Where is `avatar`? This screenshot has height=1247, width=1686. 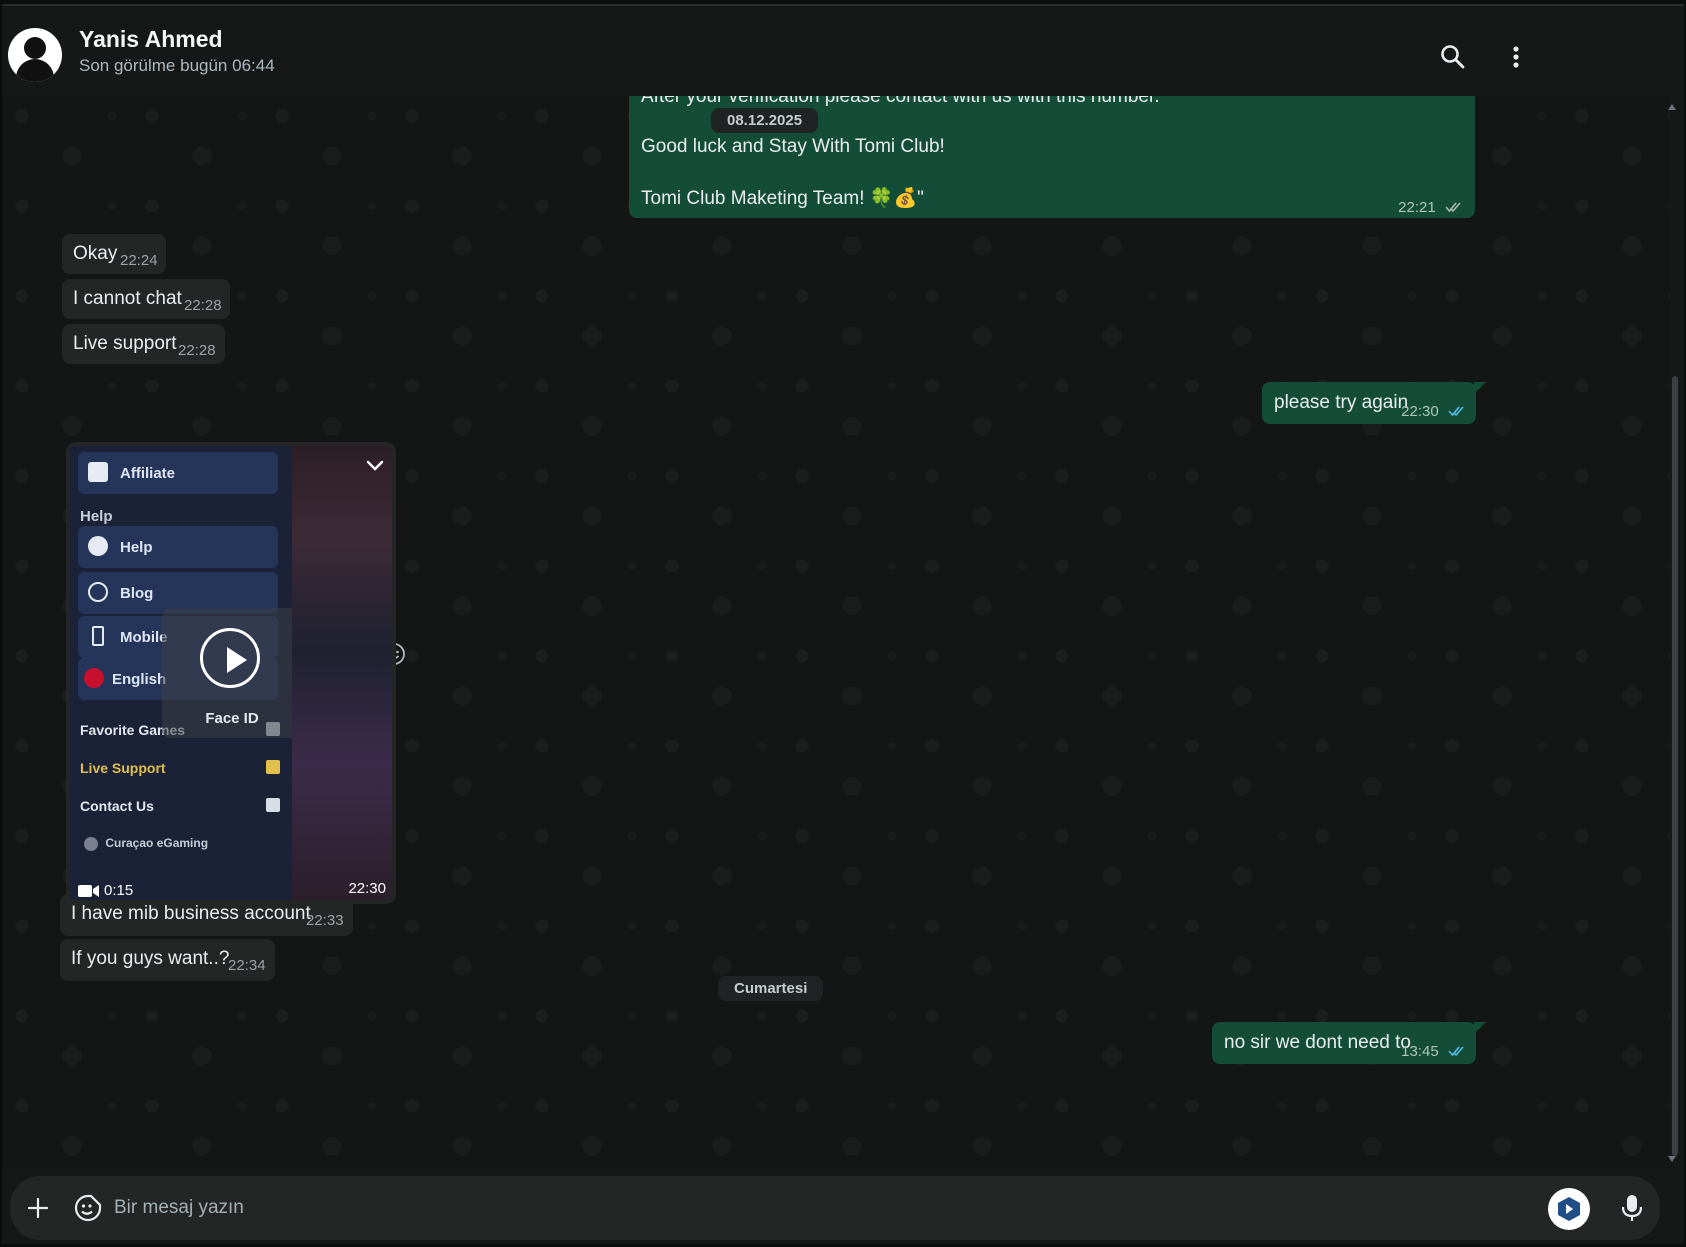 avatar is located at coordinates (35, 55).